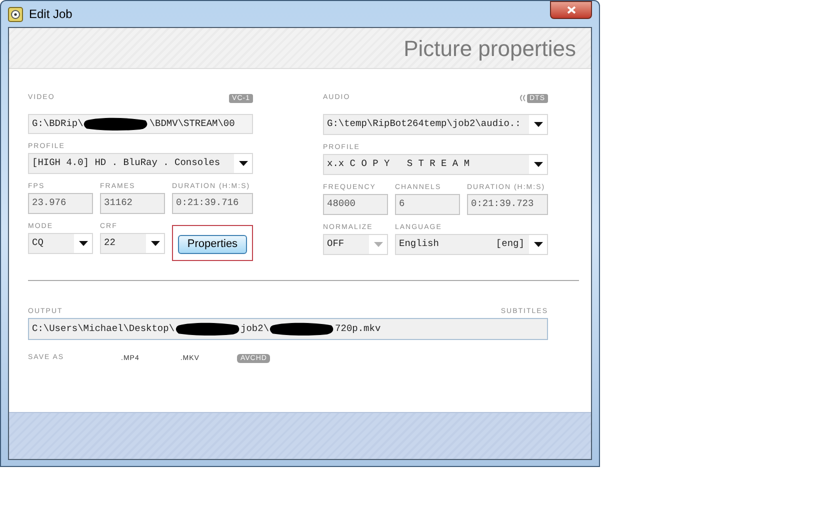  What do you see at coordinates (131, 163) in the screenshot?
I see `dropdown-value: [HIGH 4.0] HD . BluRay . Consoles` at bounding box center [131, 163].